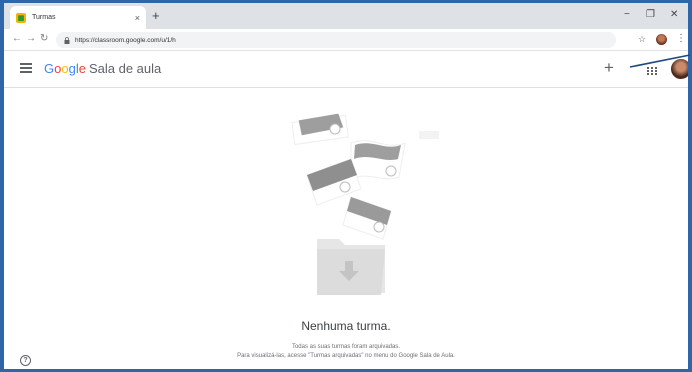 This screenshot has width=692, height=372. What do you see at coordinates (49, 68) in the screenshot?
I see `brand-letter: G` at bounding box center [49, 68].